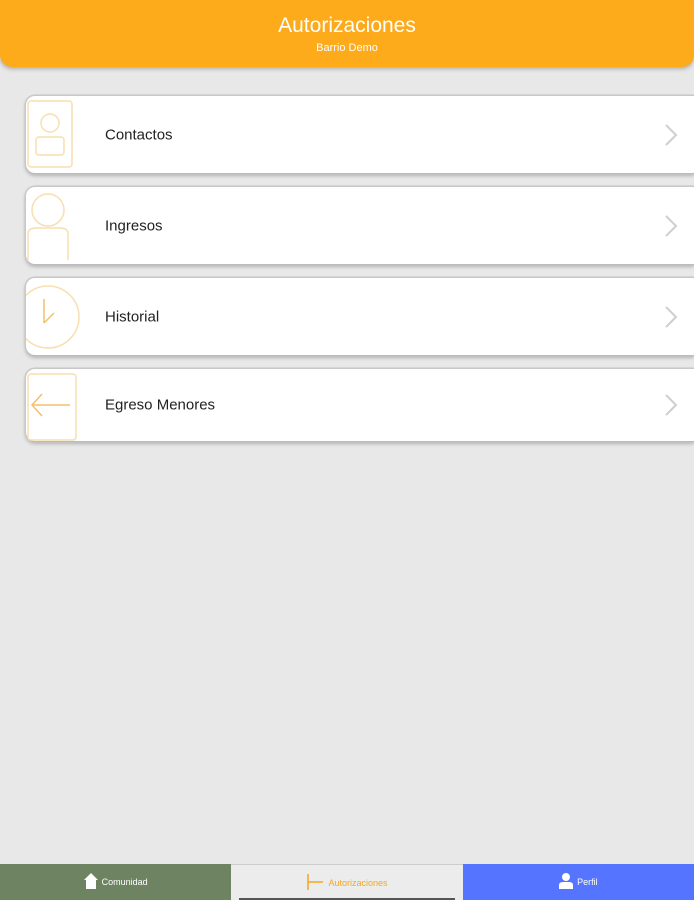 This screenshot has width=694, height=900. What do you see at coordinates (54, 407) in the screenshot?
I see `exit-door-icon` at bounding box center [54, 407].